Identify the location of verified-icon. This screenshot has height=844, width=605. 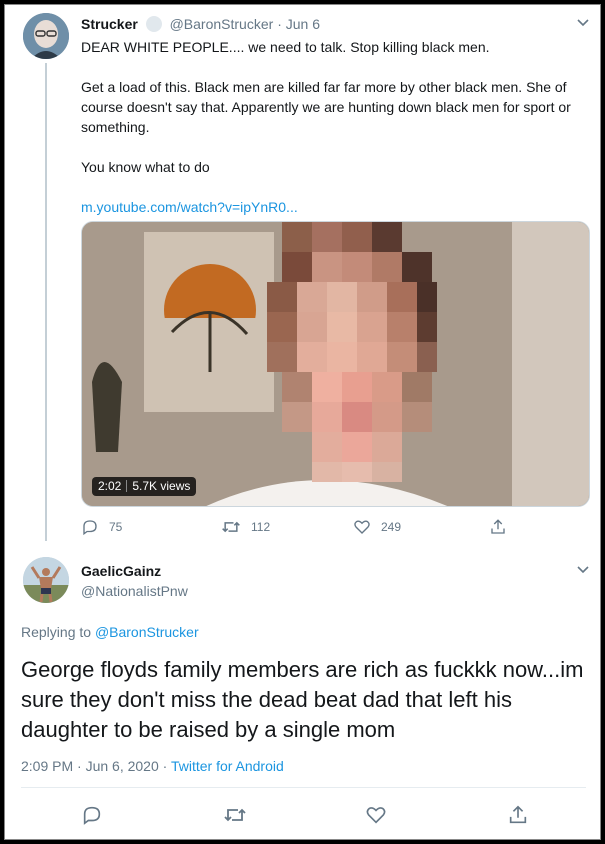
(153, 24).